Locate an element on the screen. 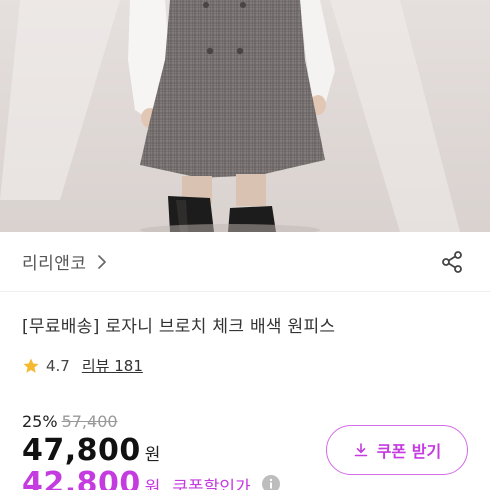  chevron-right-icon is located at coordinates (101, 261).